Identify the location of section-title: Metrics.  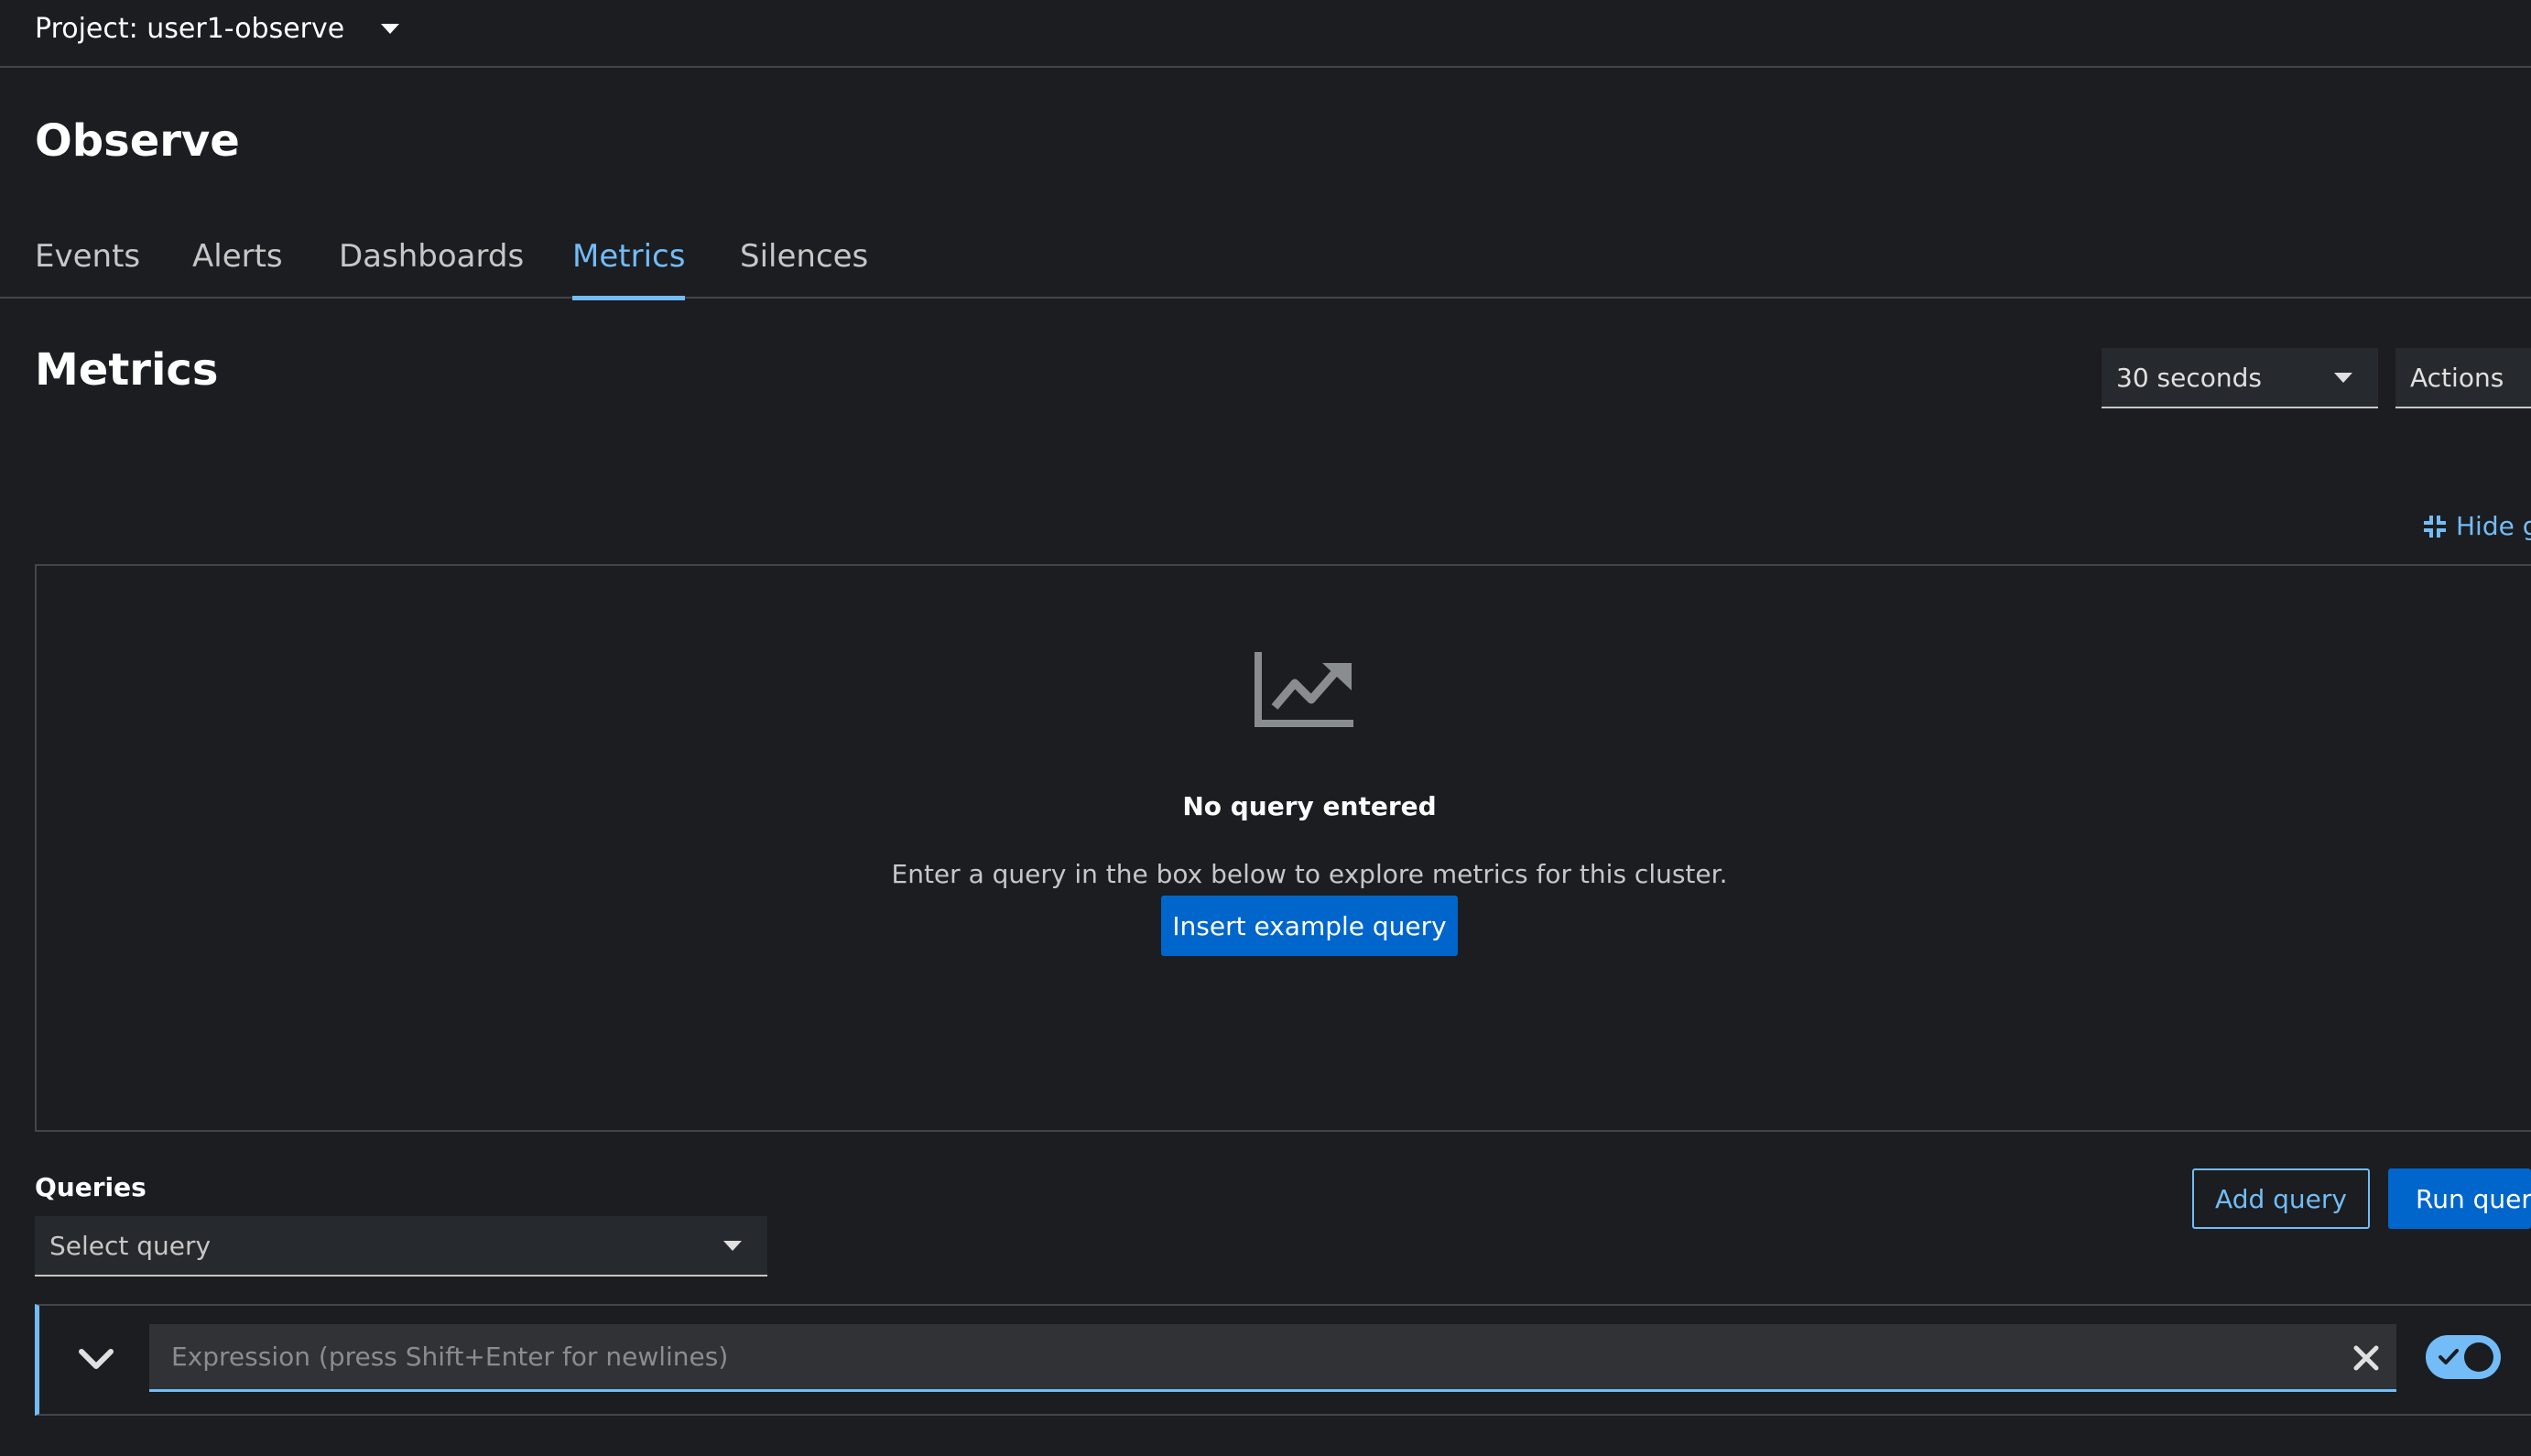
(127, 370).